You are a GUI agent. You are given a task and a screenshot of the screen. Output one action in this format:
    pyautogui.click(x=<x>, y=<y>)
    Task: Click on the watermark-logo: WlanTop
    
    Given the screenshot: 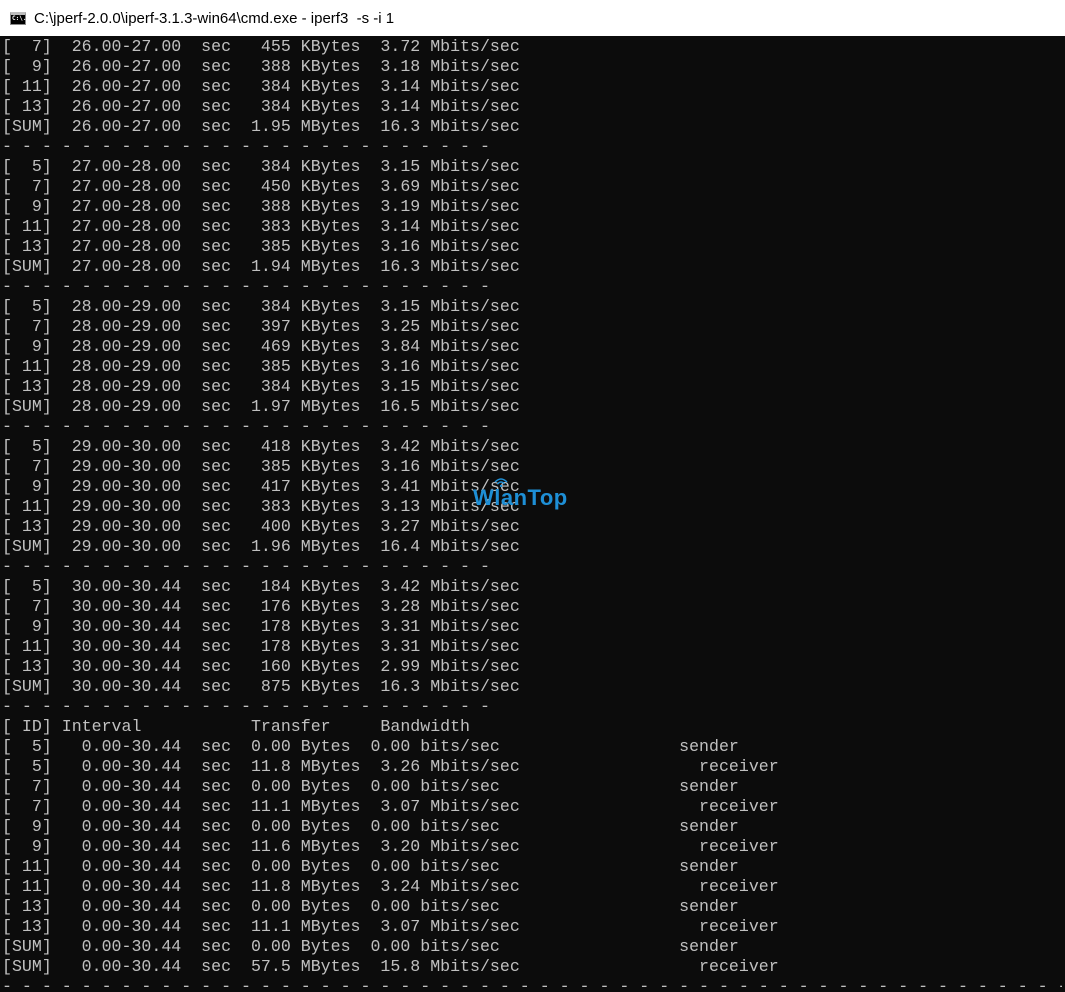 What is the action you would take?
    pyautogui.click(x=520, y=497)
    